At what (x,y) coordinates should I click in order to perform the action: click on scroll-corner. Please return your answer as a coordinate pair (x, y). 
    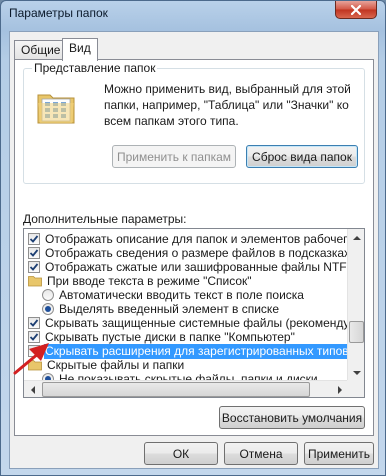
    Looking at the image, I should click on (355, 388).